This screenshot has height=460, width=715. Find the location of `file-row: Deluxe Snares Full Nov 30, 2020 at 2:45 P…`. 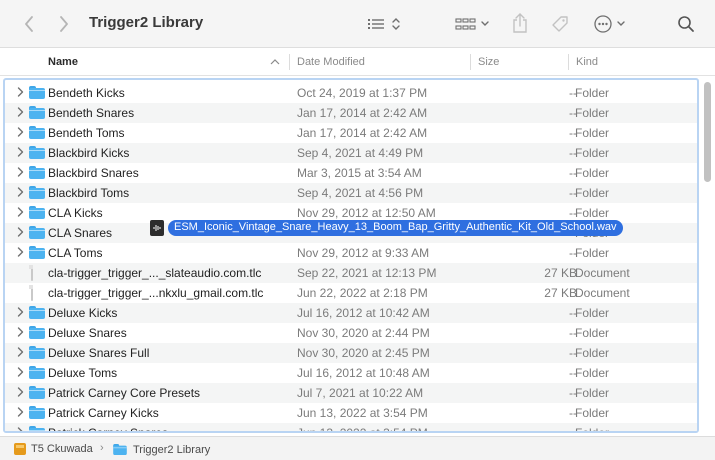

file-row: Deluxe Snares Full Nov 30, 2020 at 2:45 P… is located at coordinates (351, 353).